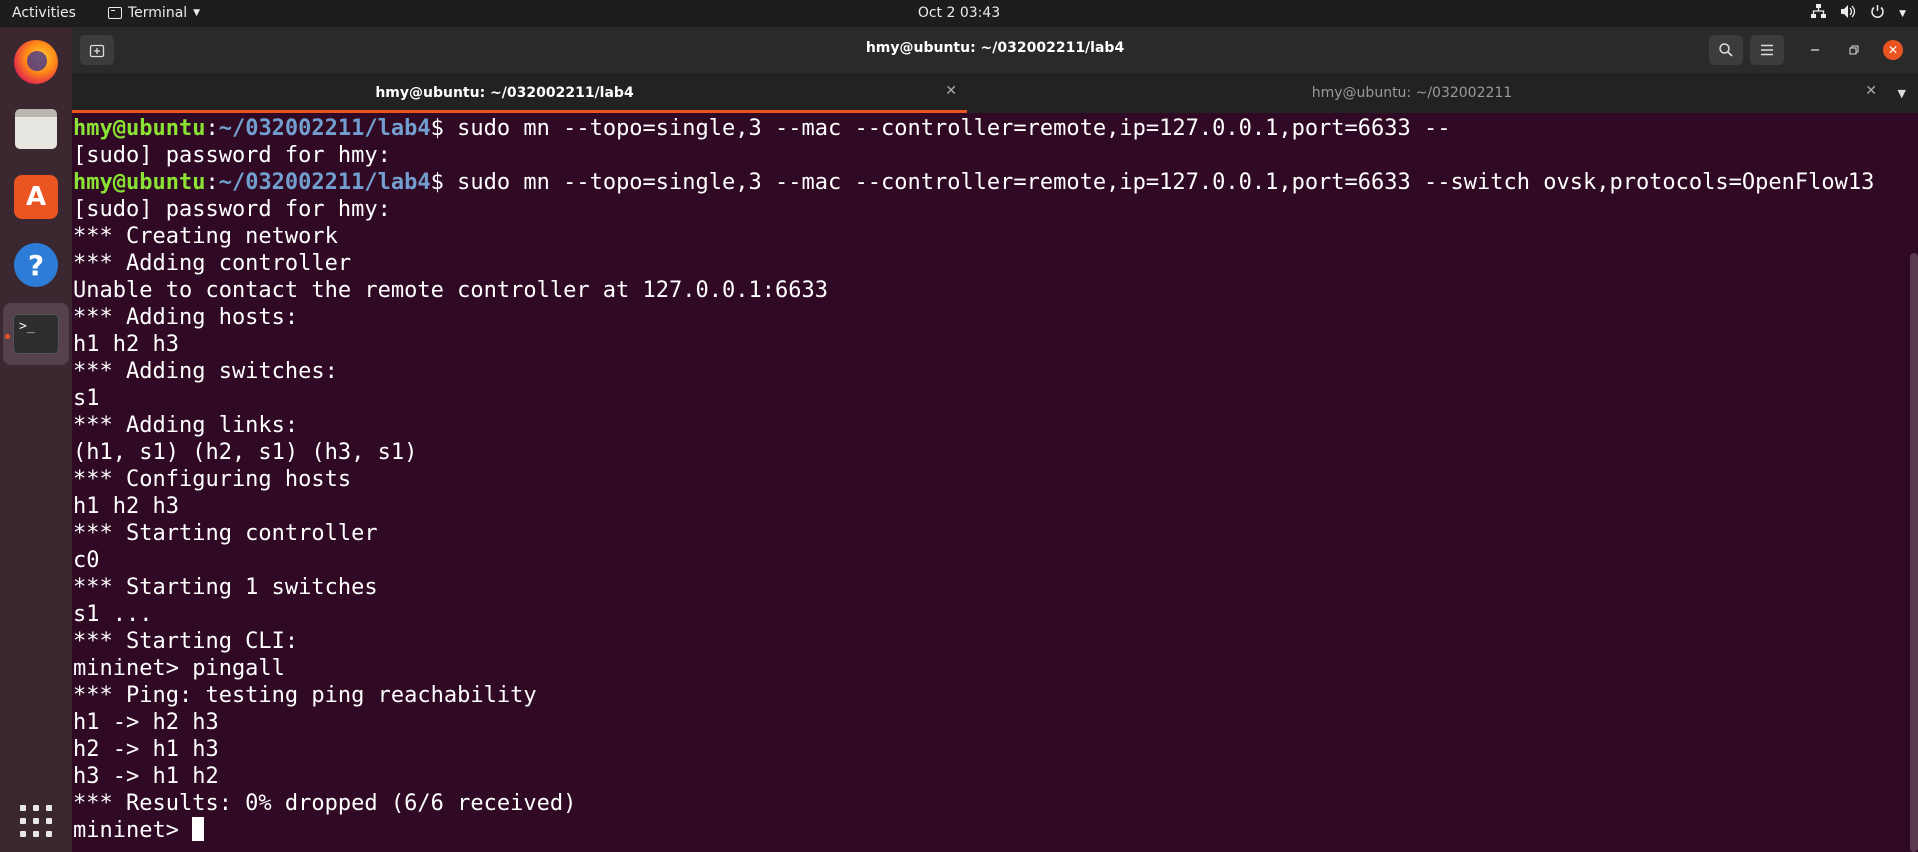 Image resolution: width=1918 pixels, height=852 pixels. What do you see at coordinates (1902, 93) in the screenshot?
I see `tab-list-chevron-icon: ▼` at bounding box center [1902, 93].